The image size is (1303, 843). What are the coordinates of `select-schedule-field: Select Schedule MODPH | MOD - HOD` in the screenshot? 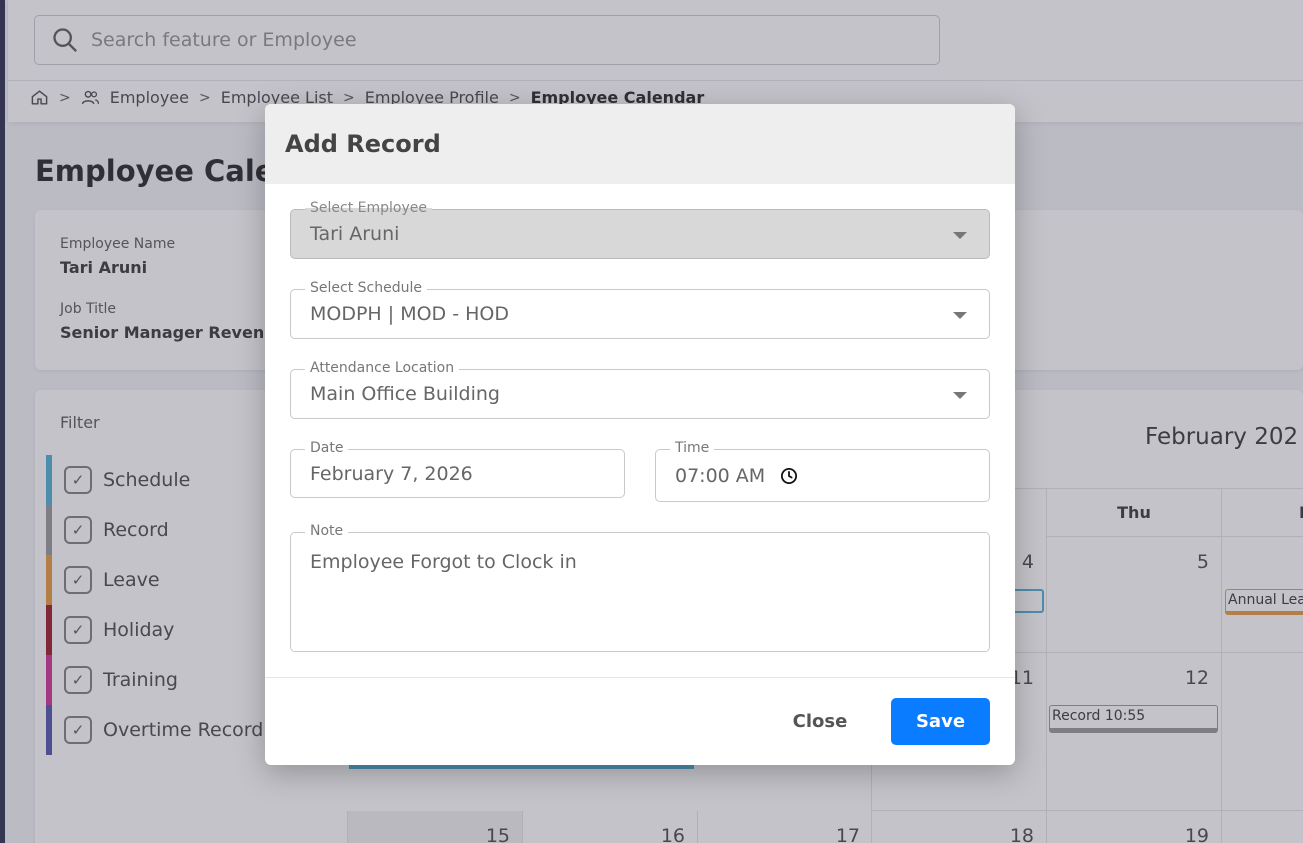 It's located at (640, 309).